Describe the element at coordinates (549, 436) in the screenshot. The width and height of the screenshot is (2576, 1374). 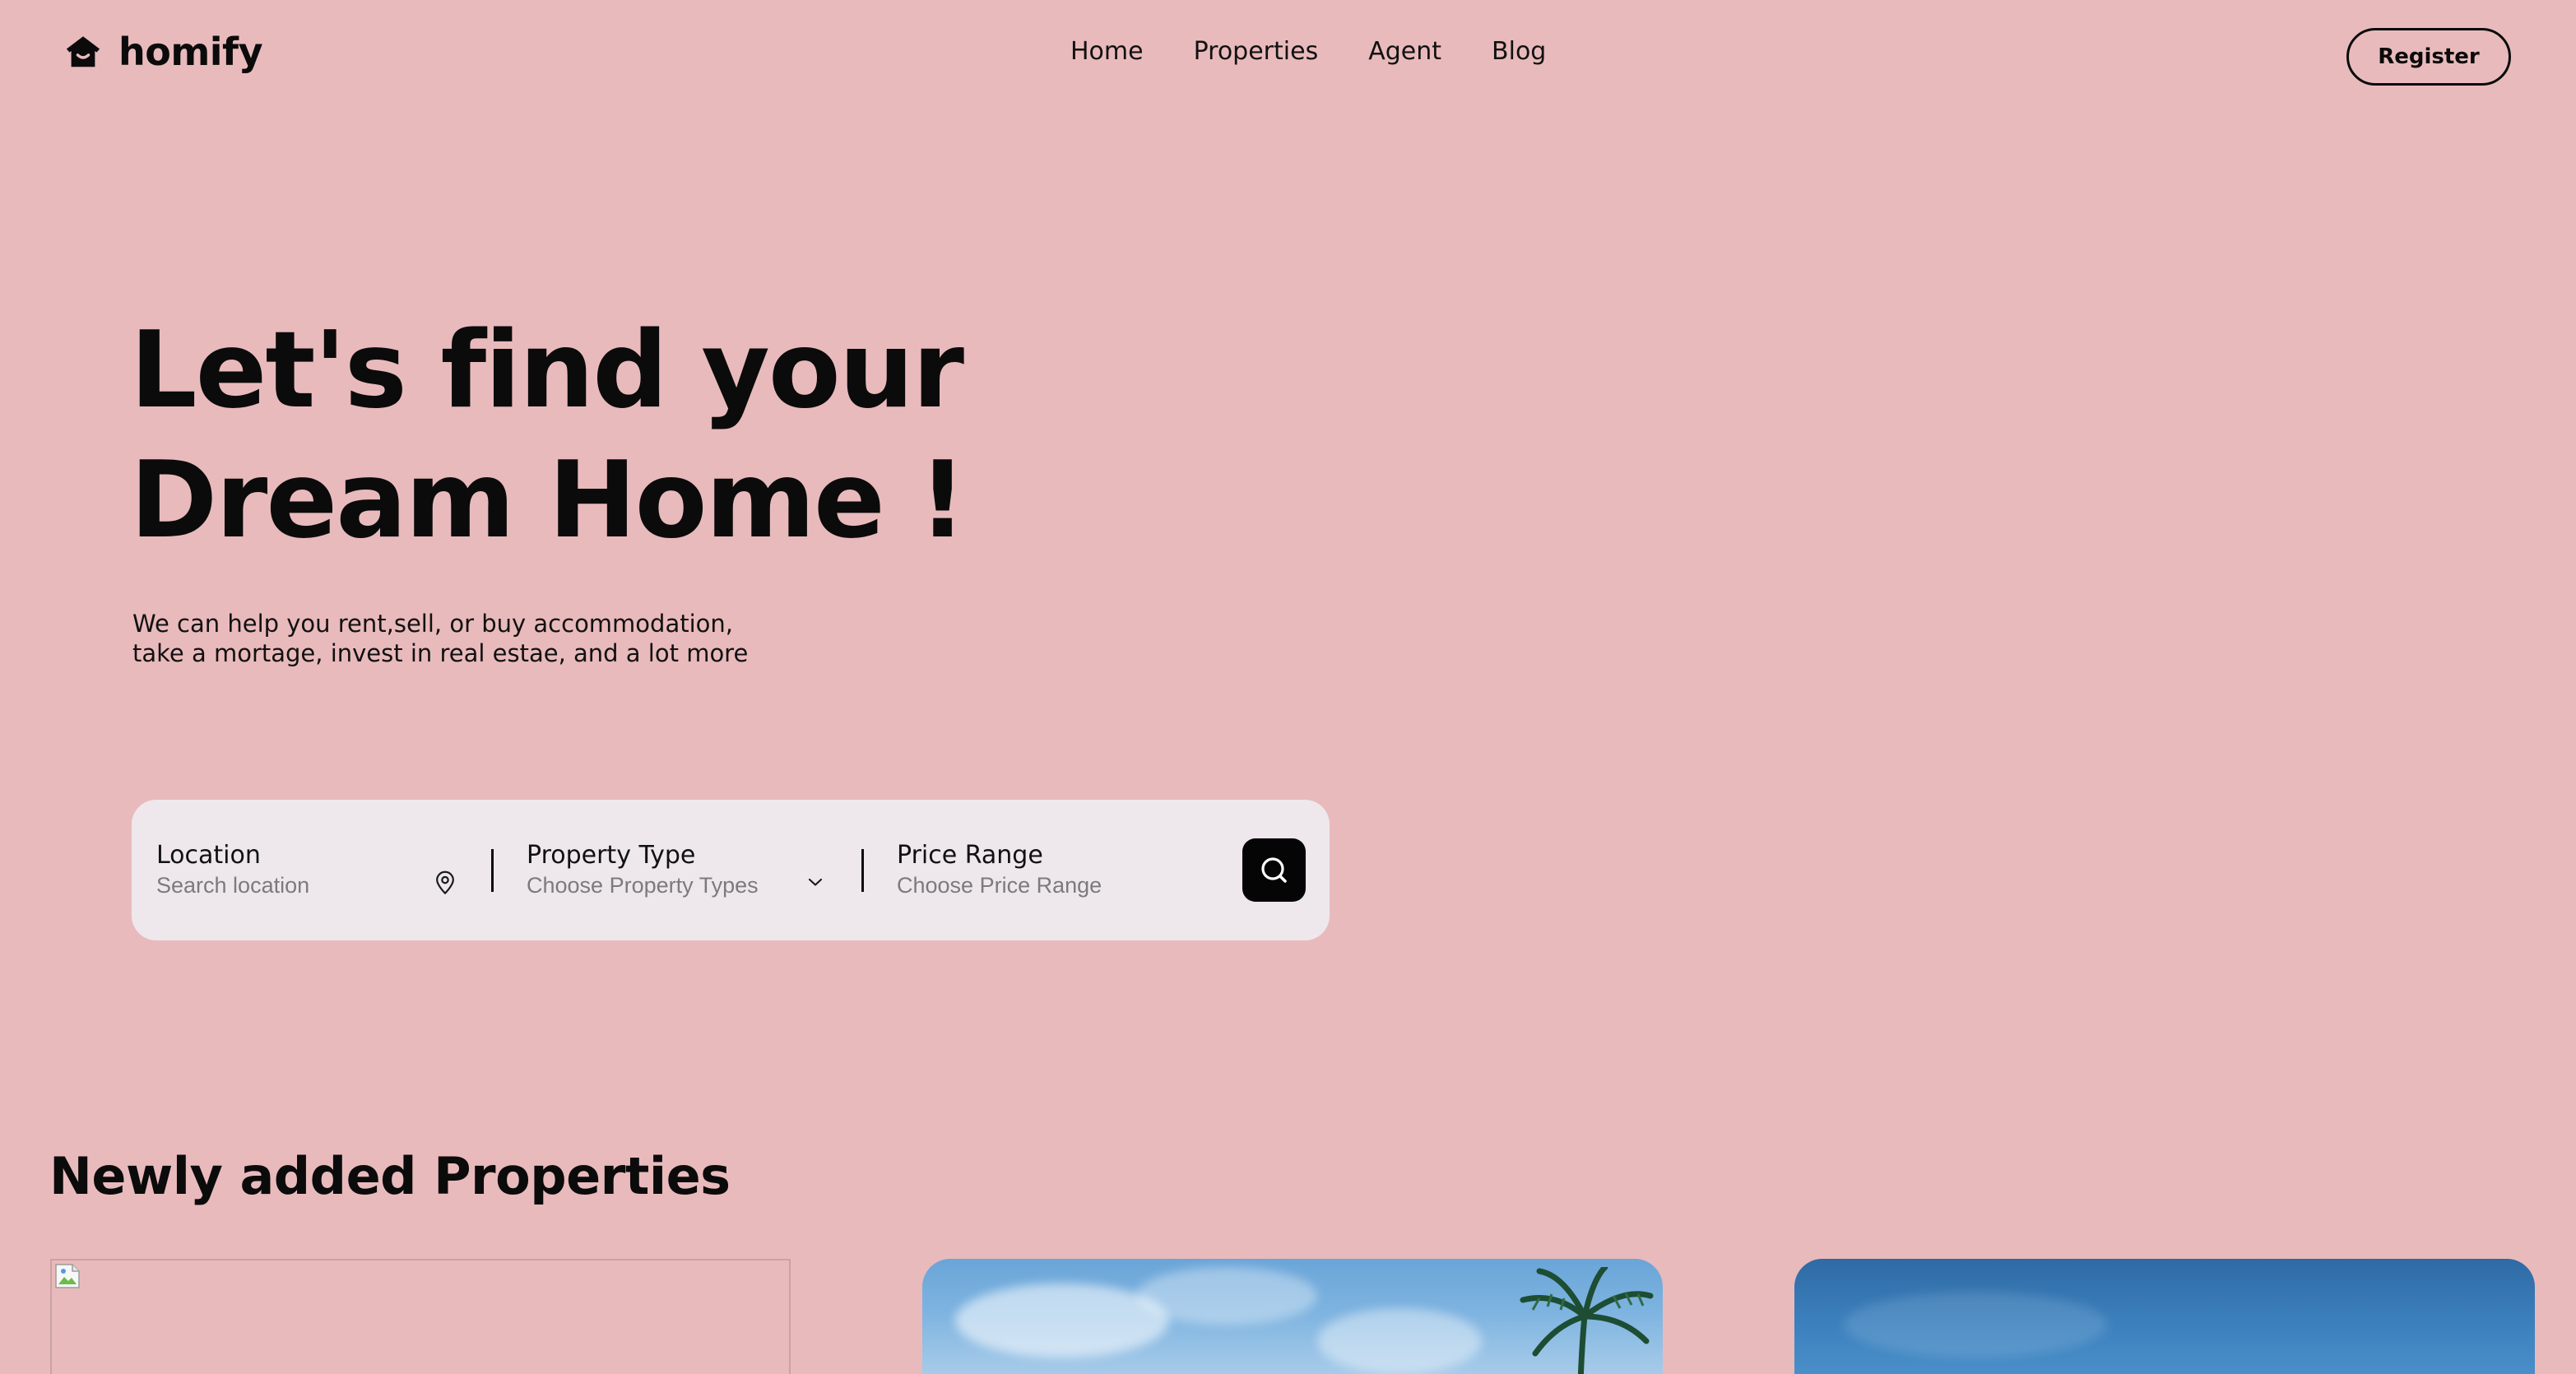
I see `hero-title: Let's find your Dream Home !` at that location.